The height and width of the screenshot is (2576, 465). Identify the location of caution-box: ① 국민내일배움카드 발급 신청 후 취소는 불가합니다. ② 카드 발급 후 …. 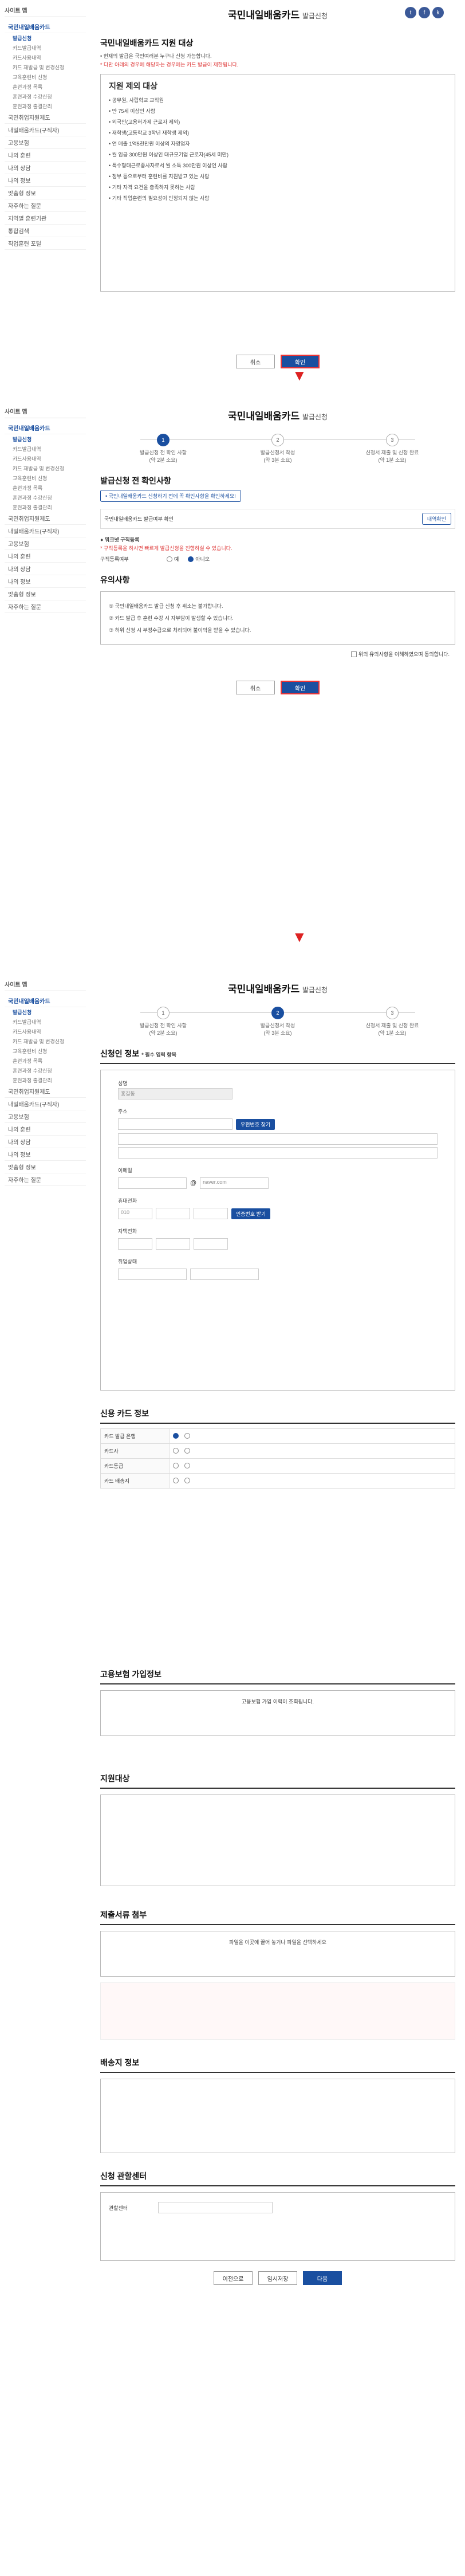
(277, 618).